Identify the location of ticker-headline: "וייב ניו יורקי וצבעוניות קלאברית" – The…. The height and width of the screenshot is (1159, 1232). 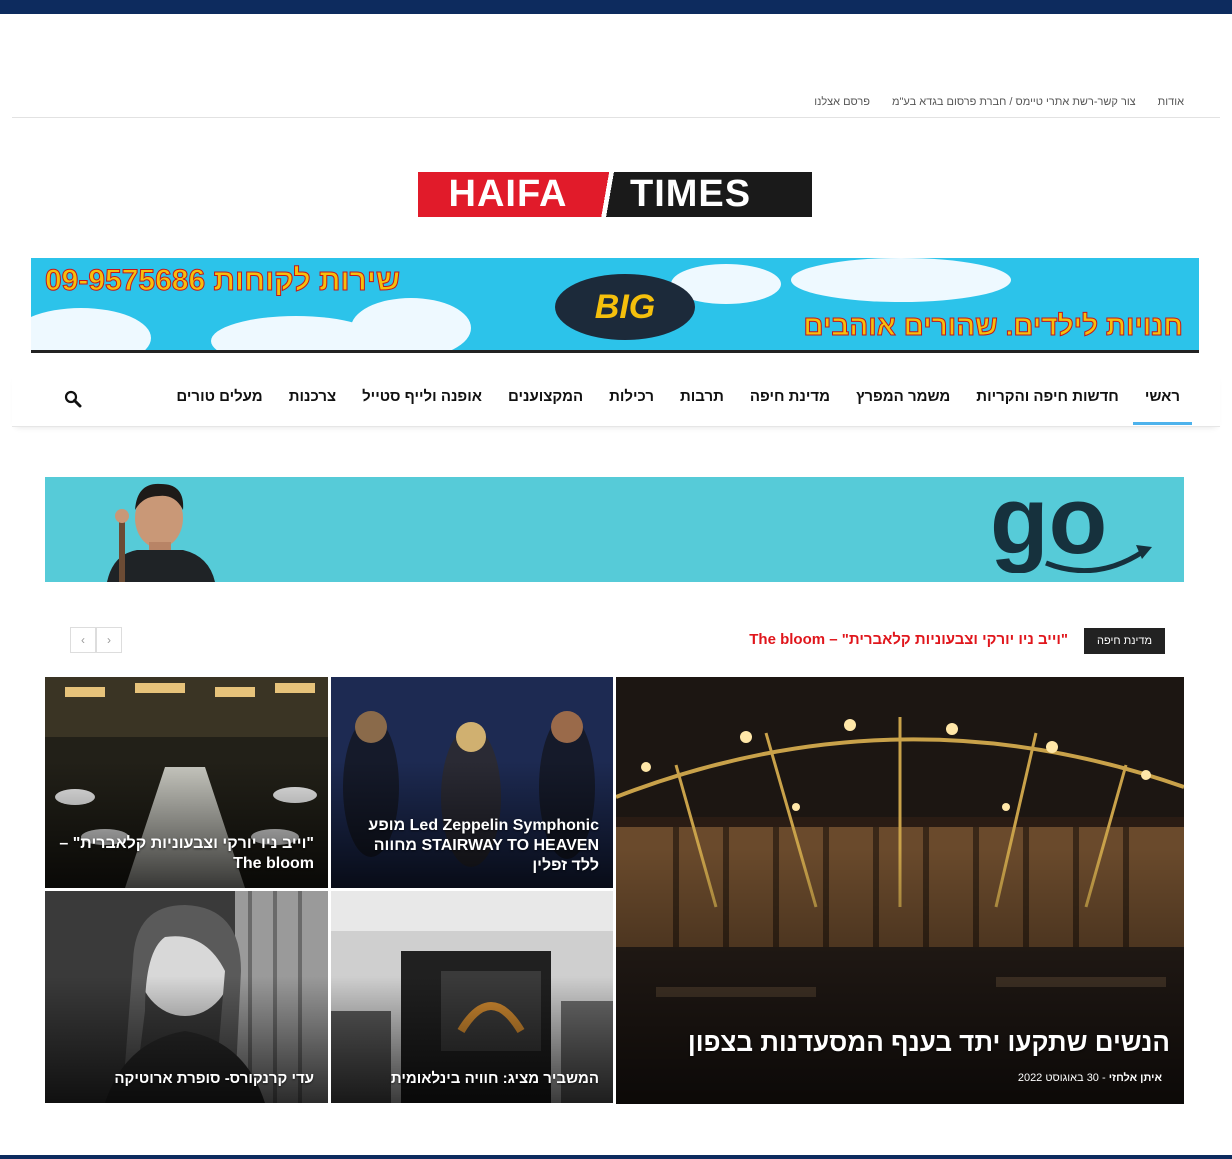
(908, 639).